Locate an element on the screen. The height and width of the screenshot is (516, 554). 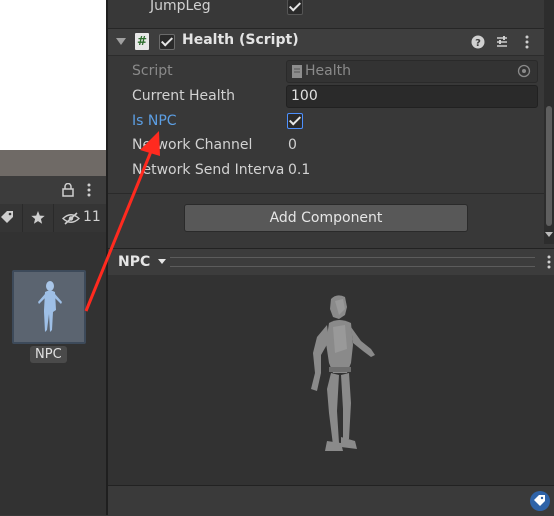
jumpleg-label: JumpLeg is located at coordinates (180, 7).